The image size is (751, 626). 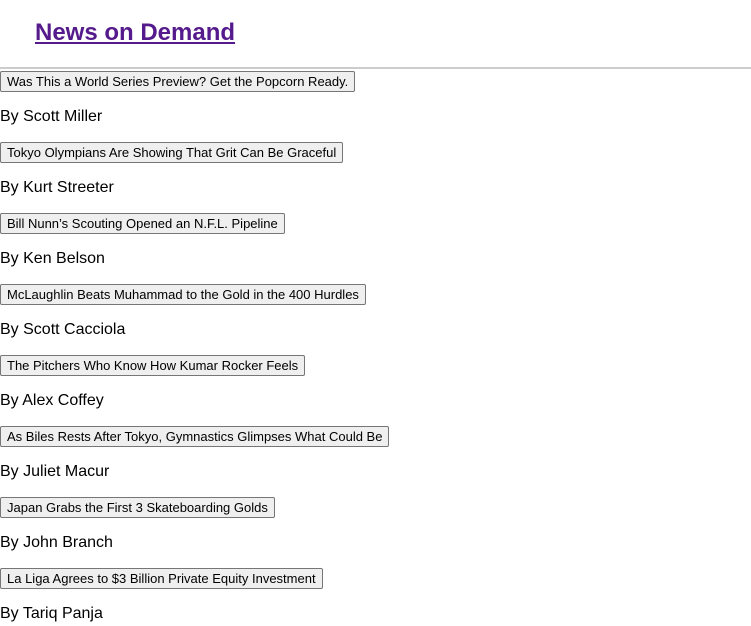 What do you see at coordinates (51, 613) in the screenshot?
I see `article-byline: By Tariq Panja` at bounding box center [51, 613].